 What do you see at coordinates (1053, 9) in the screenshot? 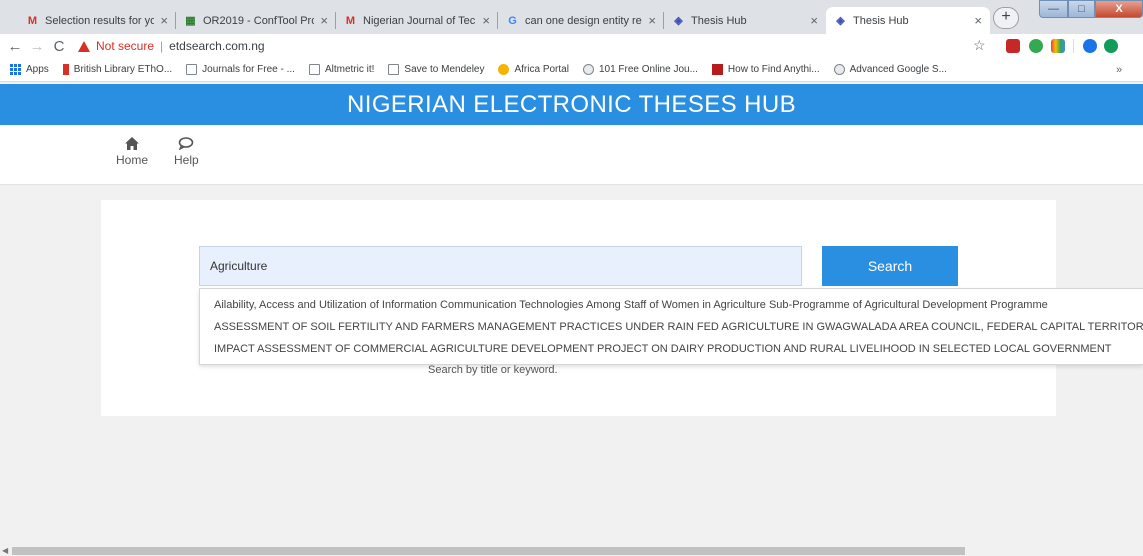
I see `minimize-button: —` at bounding box center [1053, 9].